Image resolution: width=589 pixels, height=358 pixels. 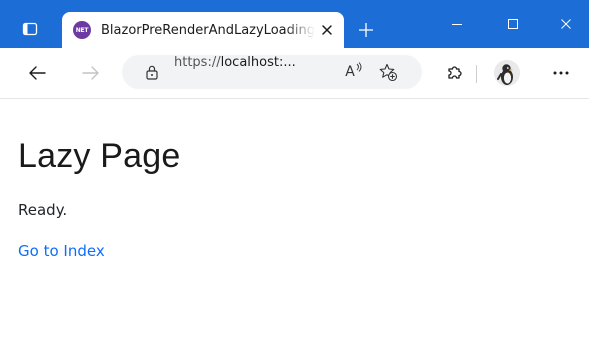 I want to click on toolbar-divider, so click(x=476, y=74).